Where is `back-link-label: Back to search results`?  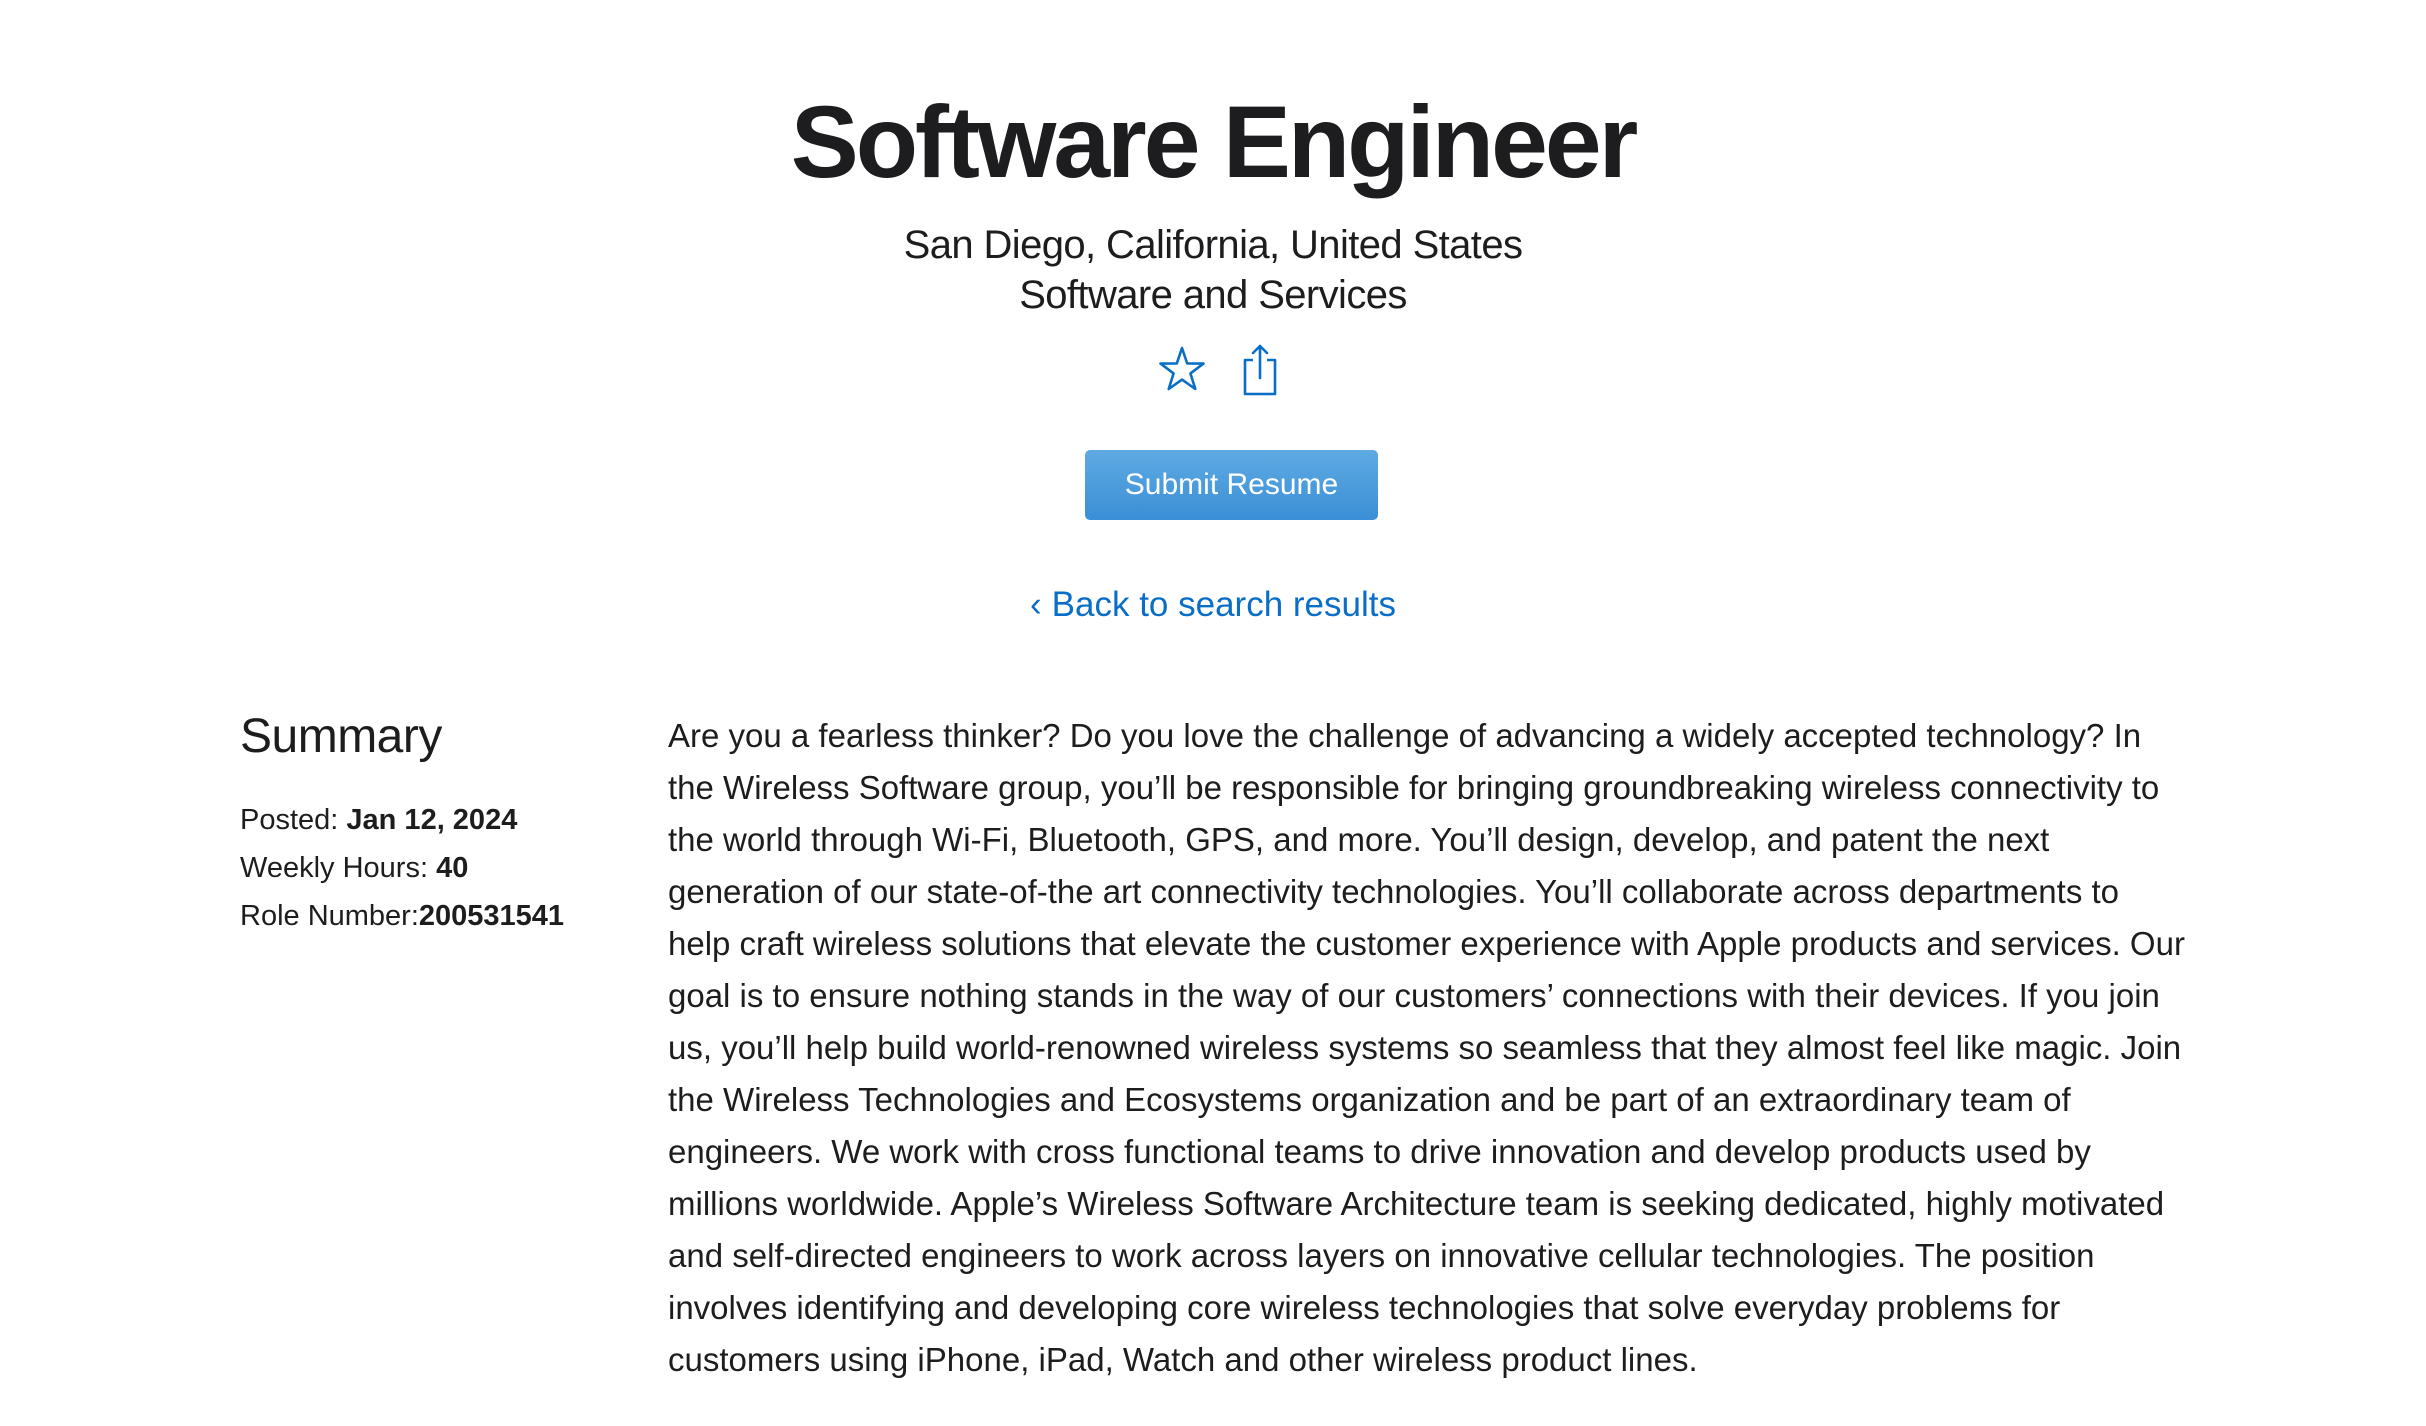
back-link-label: Back to search results is located at coordinates (1223, 604).